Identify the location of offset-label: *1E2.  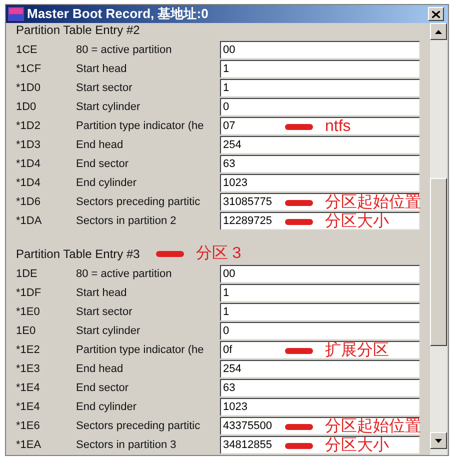
(28, 350).